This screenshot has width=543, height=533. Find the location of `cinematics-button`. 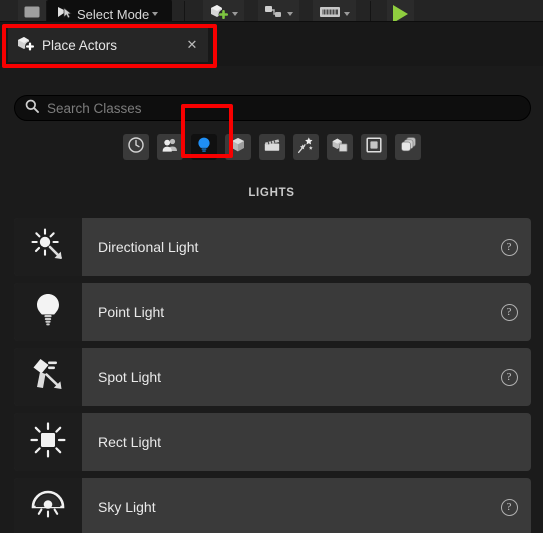

cinematics-button is located at coordinates (335, 11).